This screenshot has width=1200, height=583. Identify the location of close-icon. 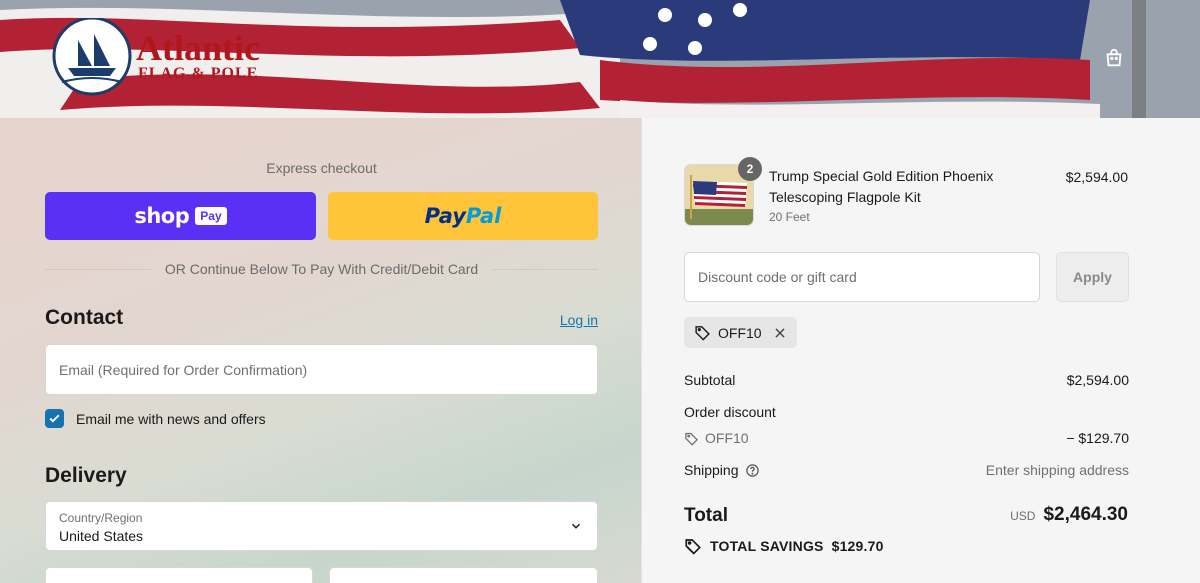
(779, 332).